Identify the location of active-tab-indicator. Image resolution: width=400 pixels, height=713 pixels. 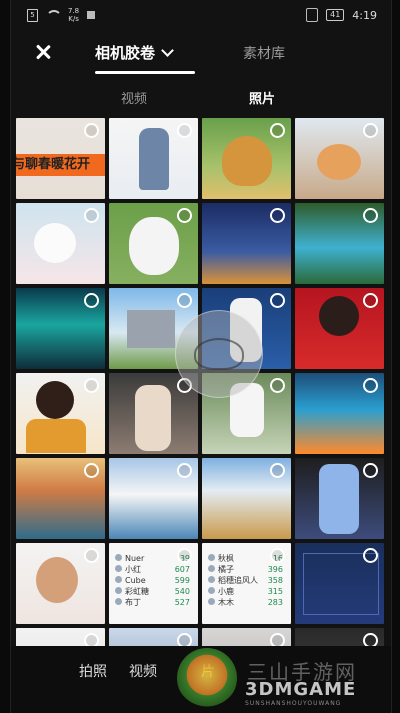
(145, 72).